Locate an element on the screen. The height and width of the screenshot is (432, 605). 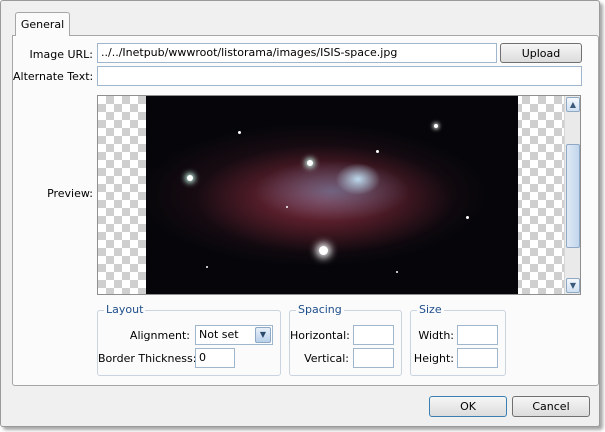
preview-scrollbar: ▲ ▼ is located at coordinates (572, 195).